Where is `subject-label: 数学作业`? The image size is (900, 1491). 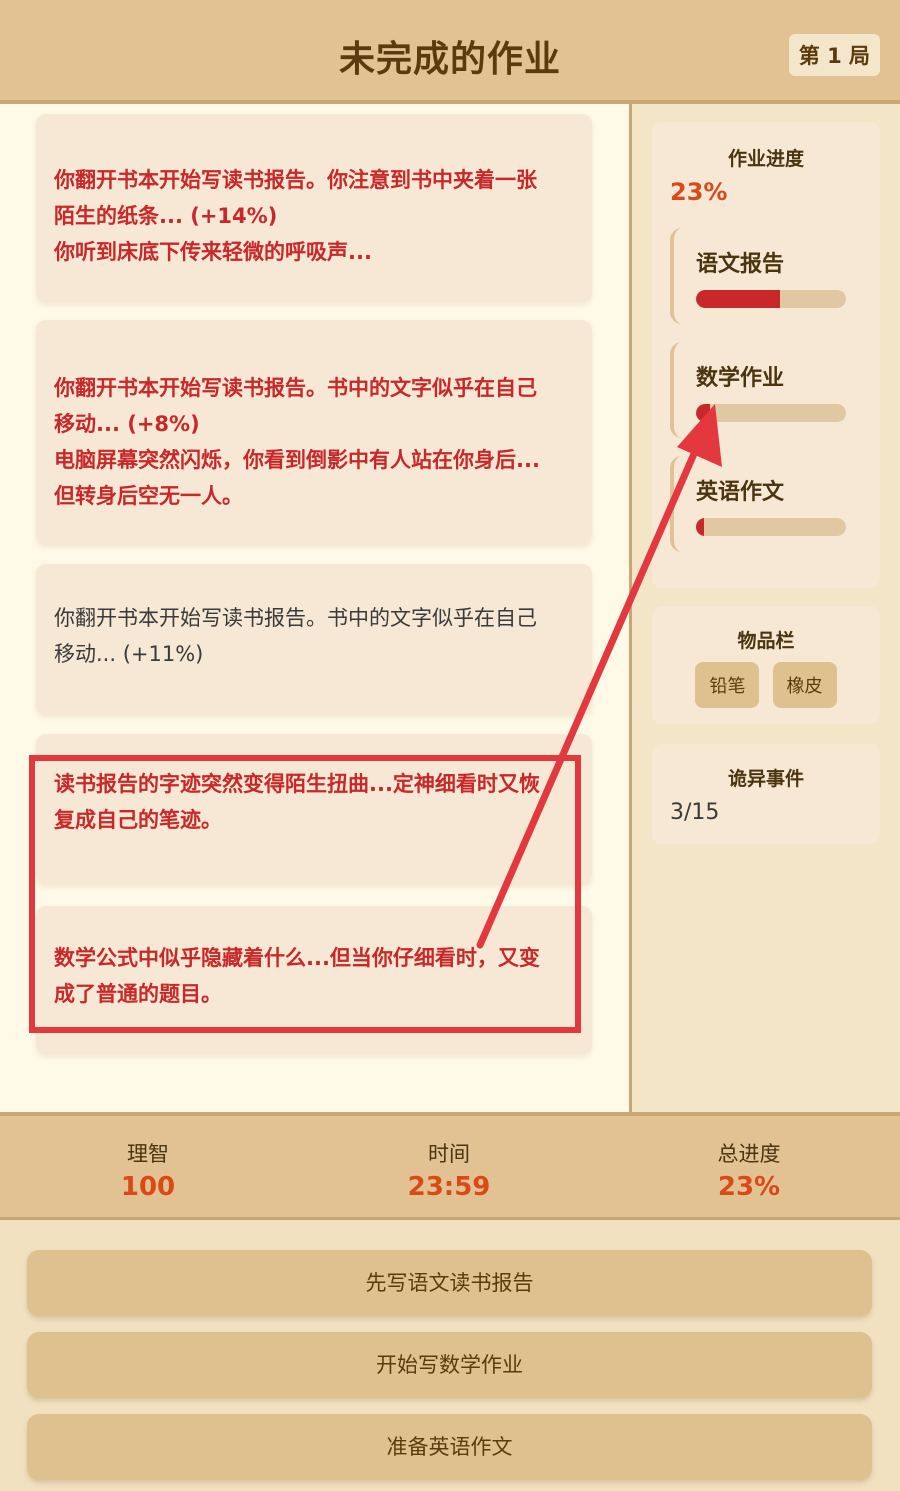
subject-label: 数学作业 is located at coordinates (740, 378).